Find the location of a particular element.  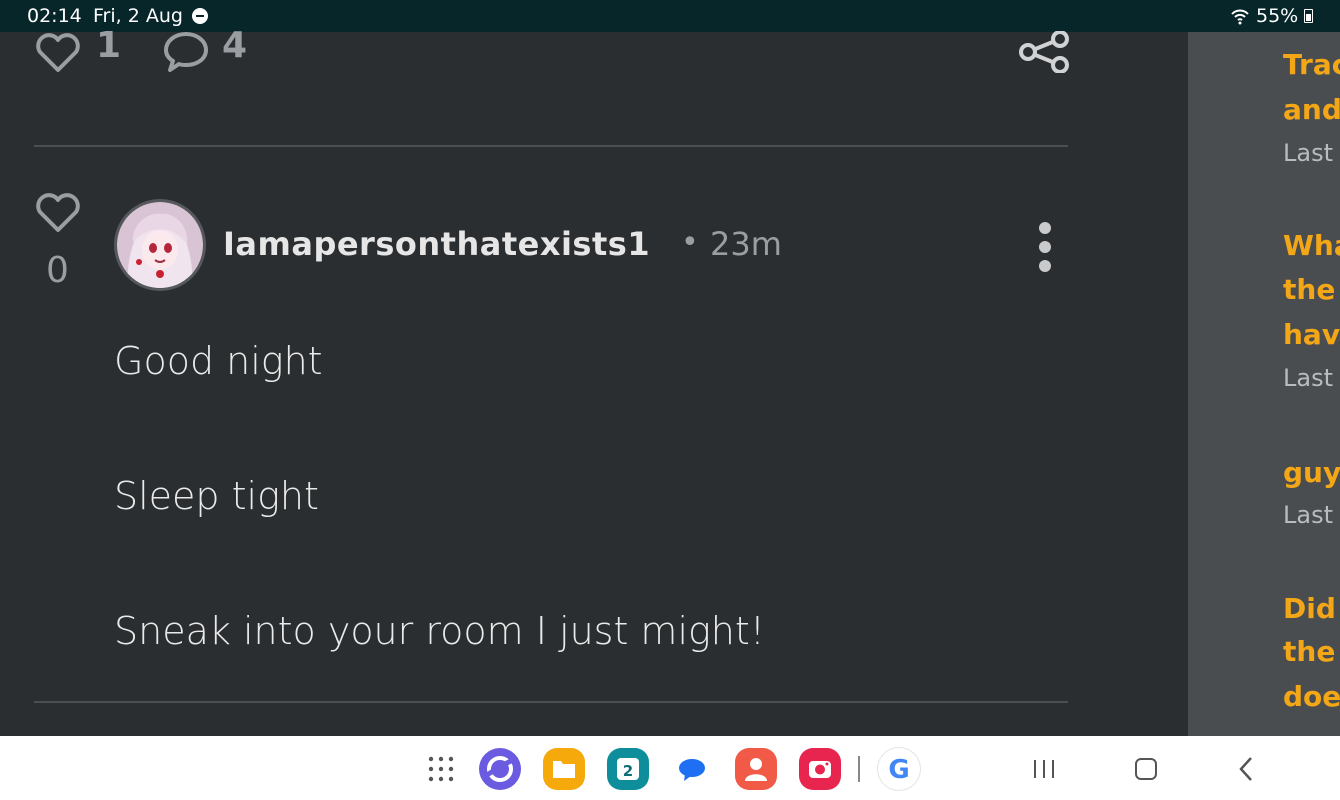

calendar-day: 2 is located at coordinates (628, 771).